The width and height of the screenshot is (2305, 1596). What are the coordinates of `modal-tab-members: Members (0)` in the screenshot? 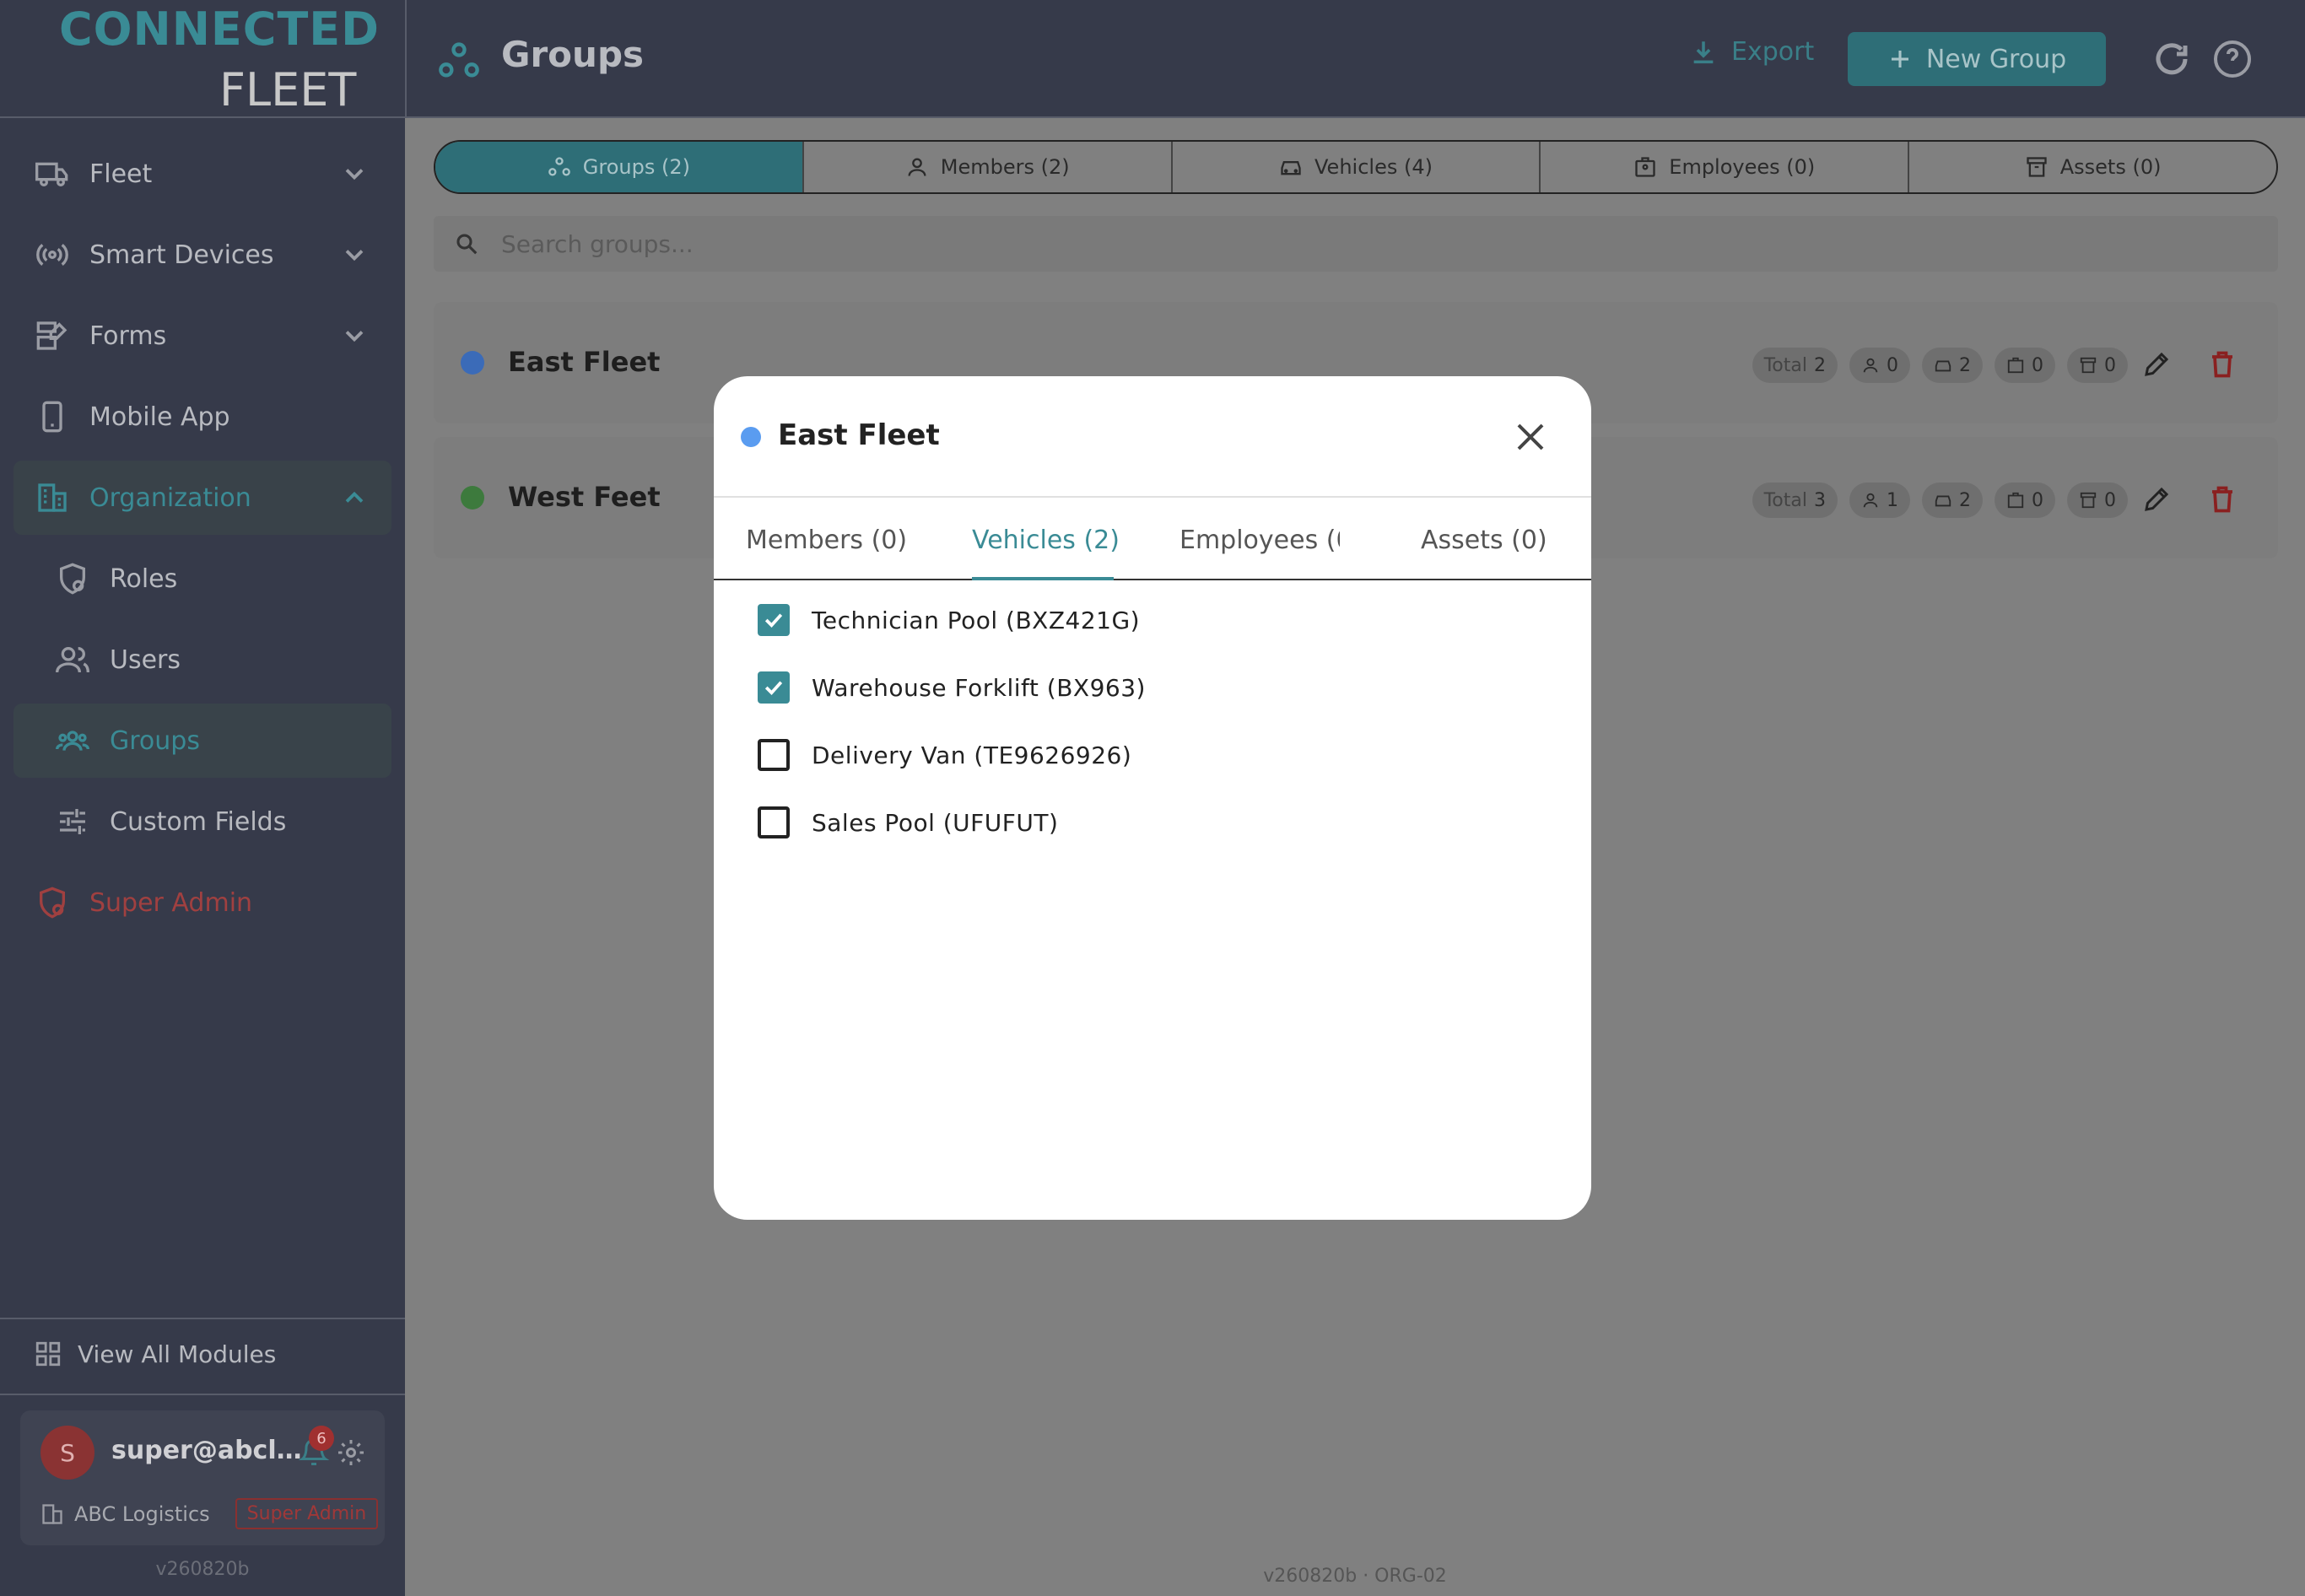 It's located at (826, 540).